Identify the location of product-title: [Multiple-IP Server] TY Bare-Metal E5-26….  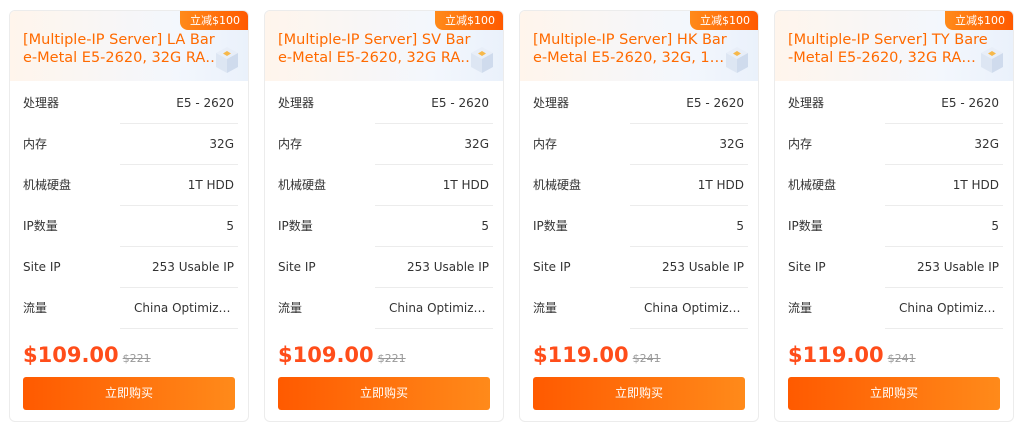
(888, 49).